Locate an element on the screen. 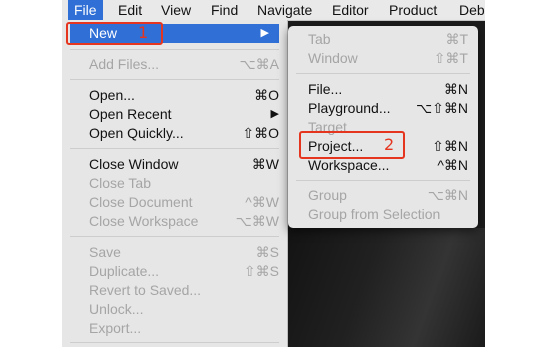  menu-item-shortcut: ⌘W is located at coordinates (265, 164).